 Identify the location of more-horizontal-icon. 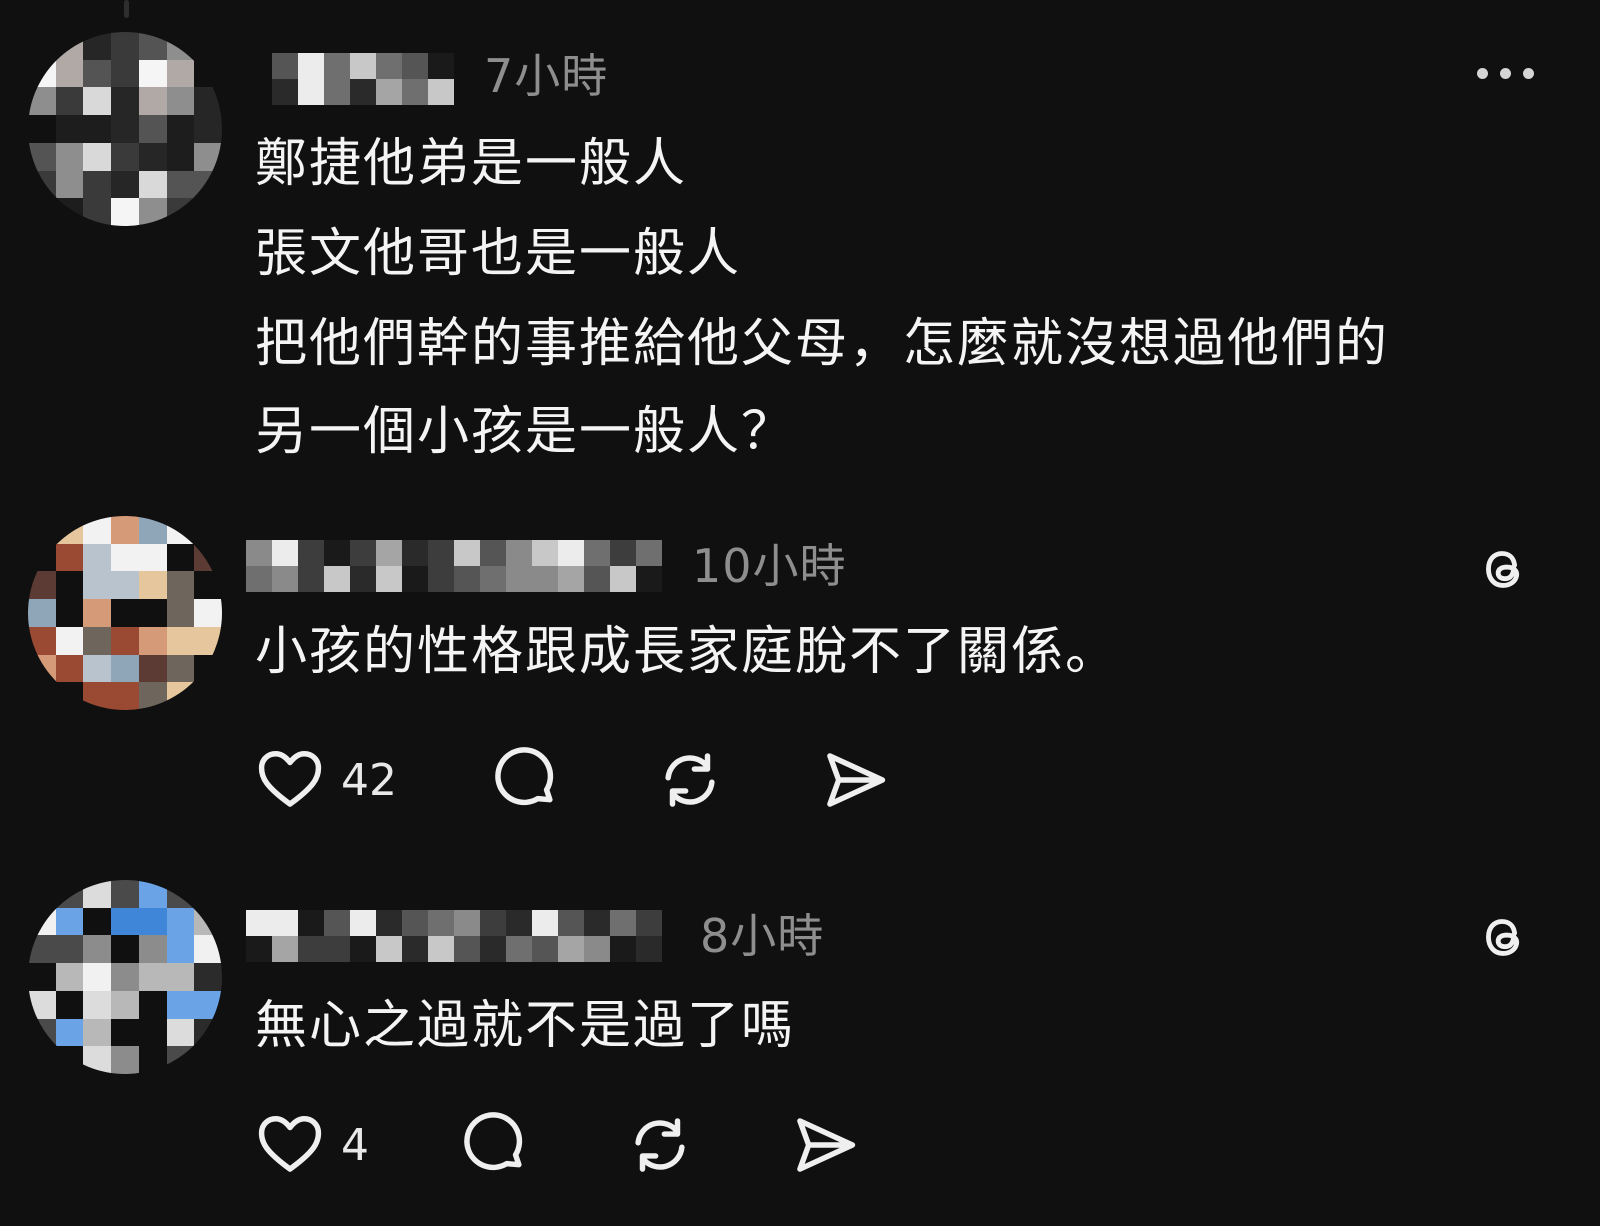
(1482, 73).